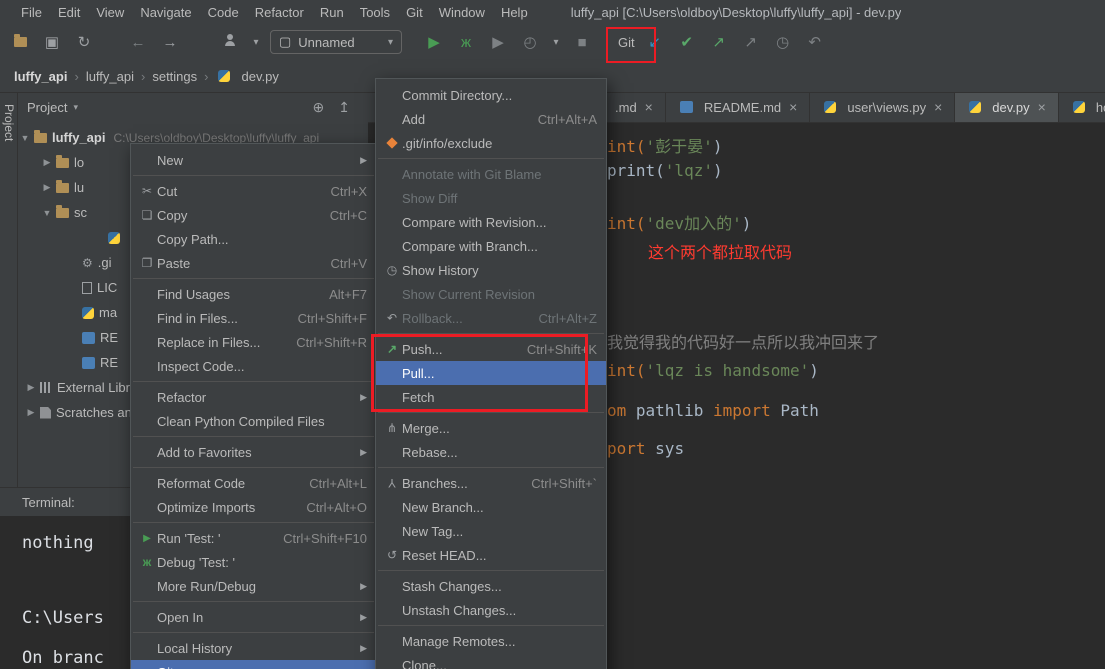 This screenshot has width=1105, height=669. Describe the element at coordinates (556, 42) in the screenshot. I see `run-options-caret-icon: ▾` at that location.